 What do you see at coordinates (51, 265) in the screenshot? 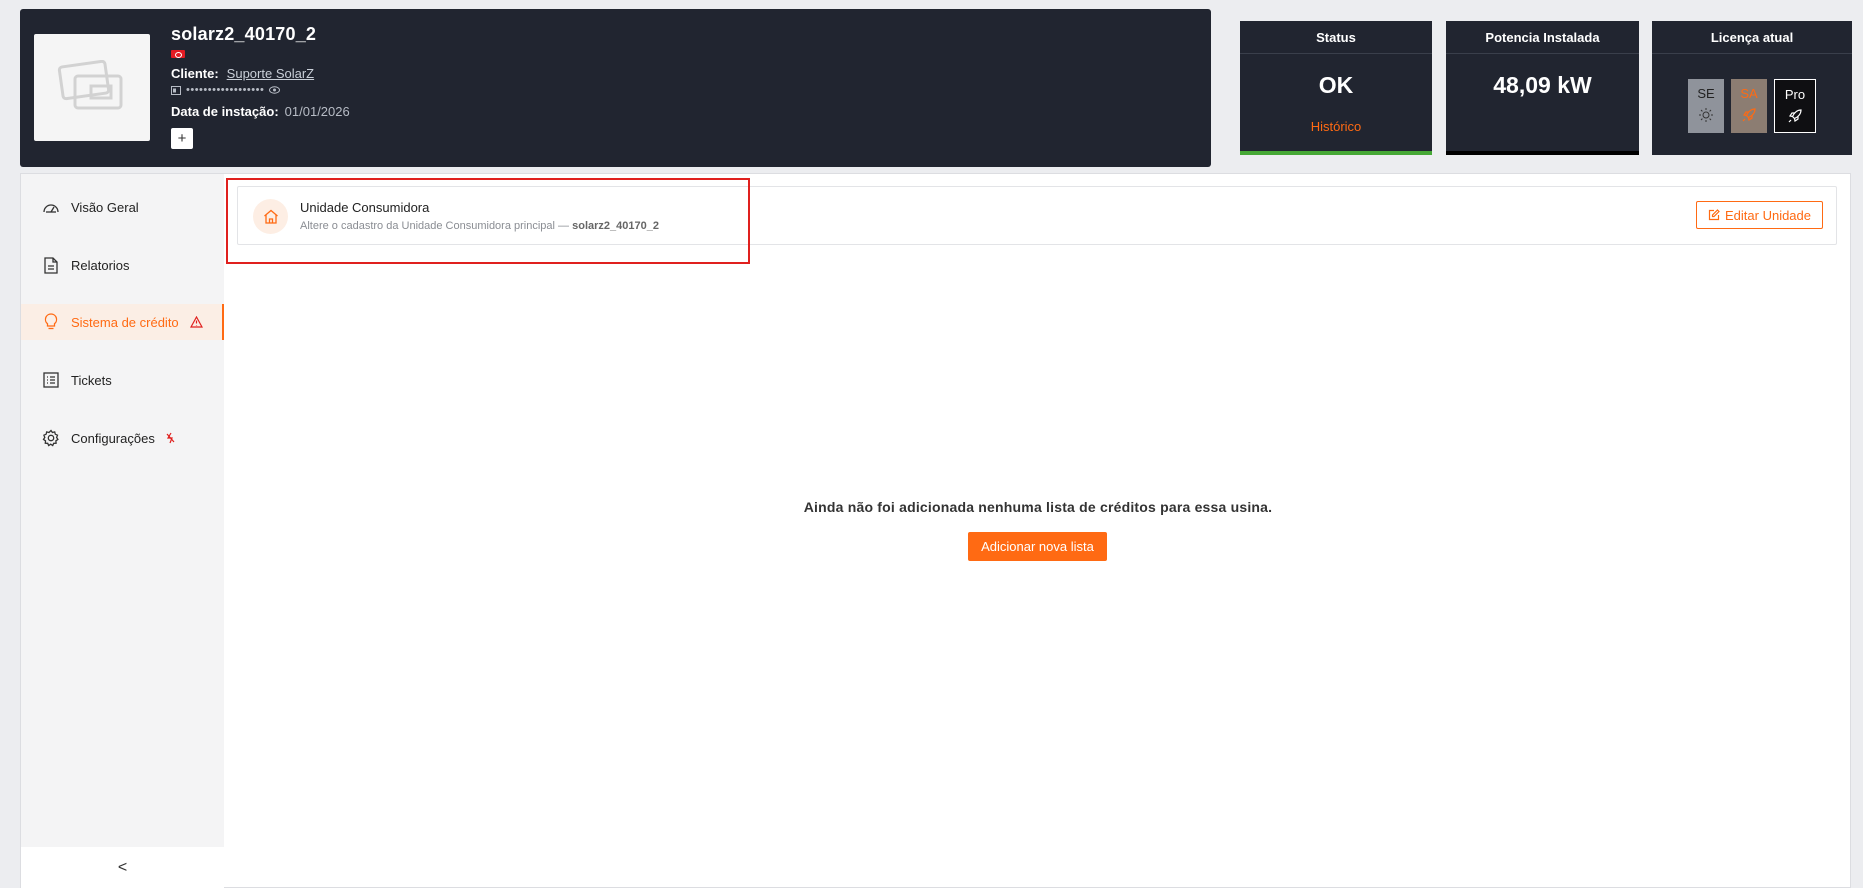
I see `document-icon` at bounding box center [51, 265].